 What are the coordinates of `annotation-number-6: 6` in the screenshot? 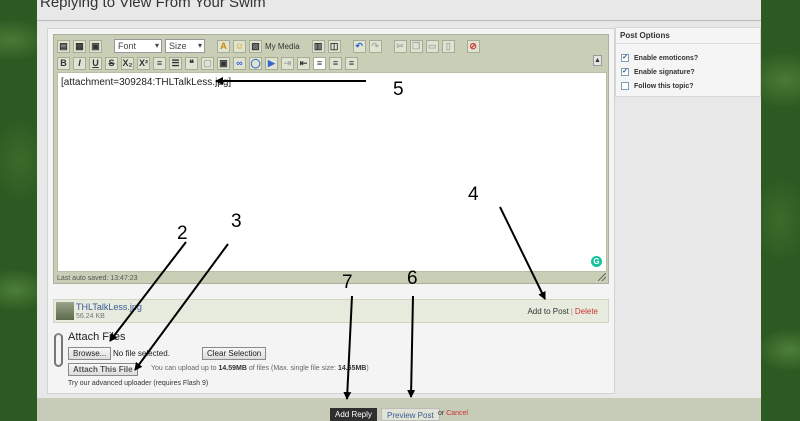 It's located at (412, 278).